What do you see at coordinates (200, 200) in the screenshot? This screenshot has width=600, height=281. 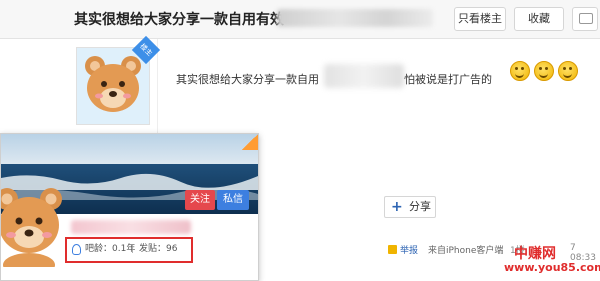 I see `follow-button: 关注` at bounding box center [200, 200].